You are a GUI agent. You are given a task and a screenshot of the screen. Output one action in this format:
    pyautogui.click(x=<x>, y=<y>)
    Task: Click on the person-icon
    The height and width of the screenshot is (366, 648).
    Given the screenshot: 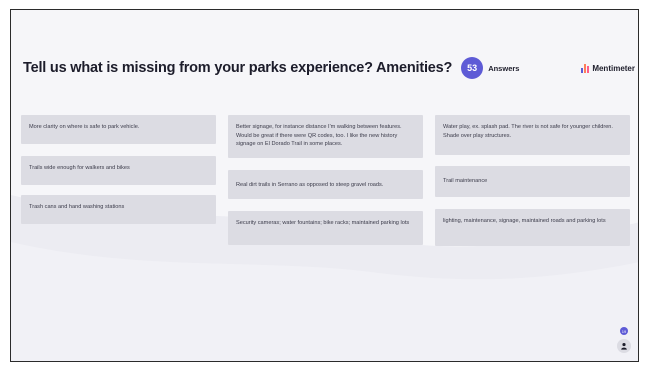 What is the action you would take?
    pyautogui.click(x=624, y=346)
    